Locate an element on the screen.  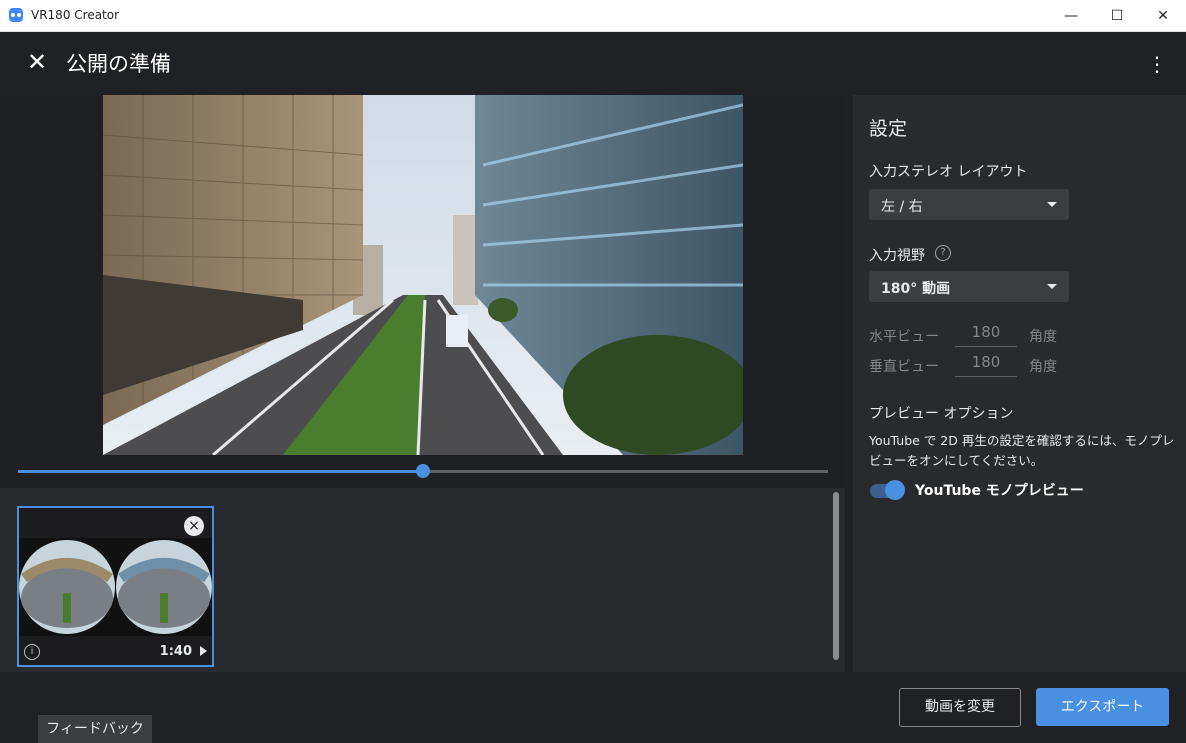
horizontal-view-input: 180 is located at coordinates (986, 333).